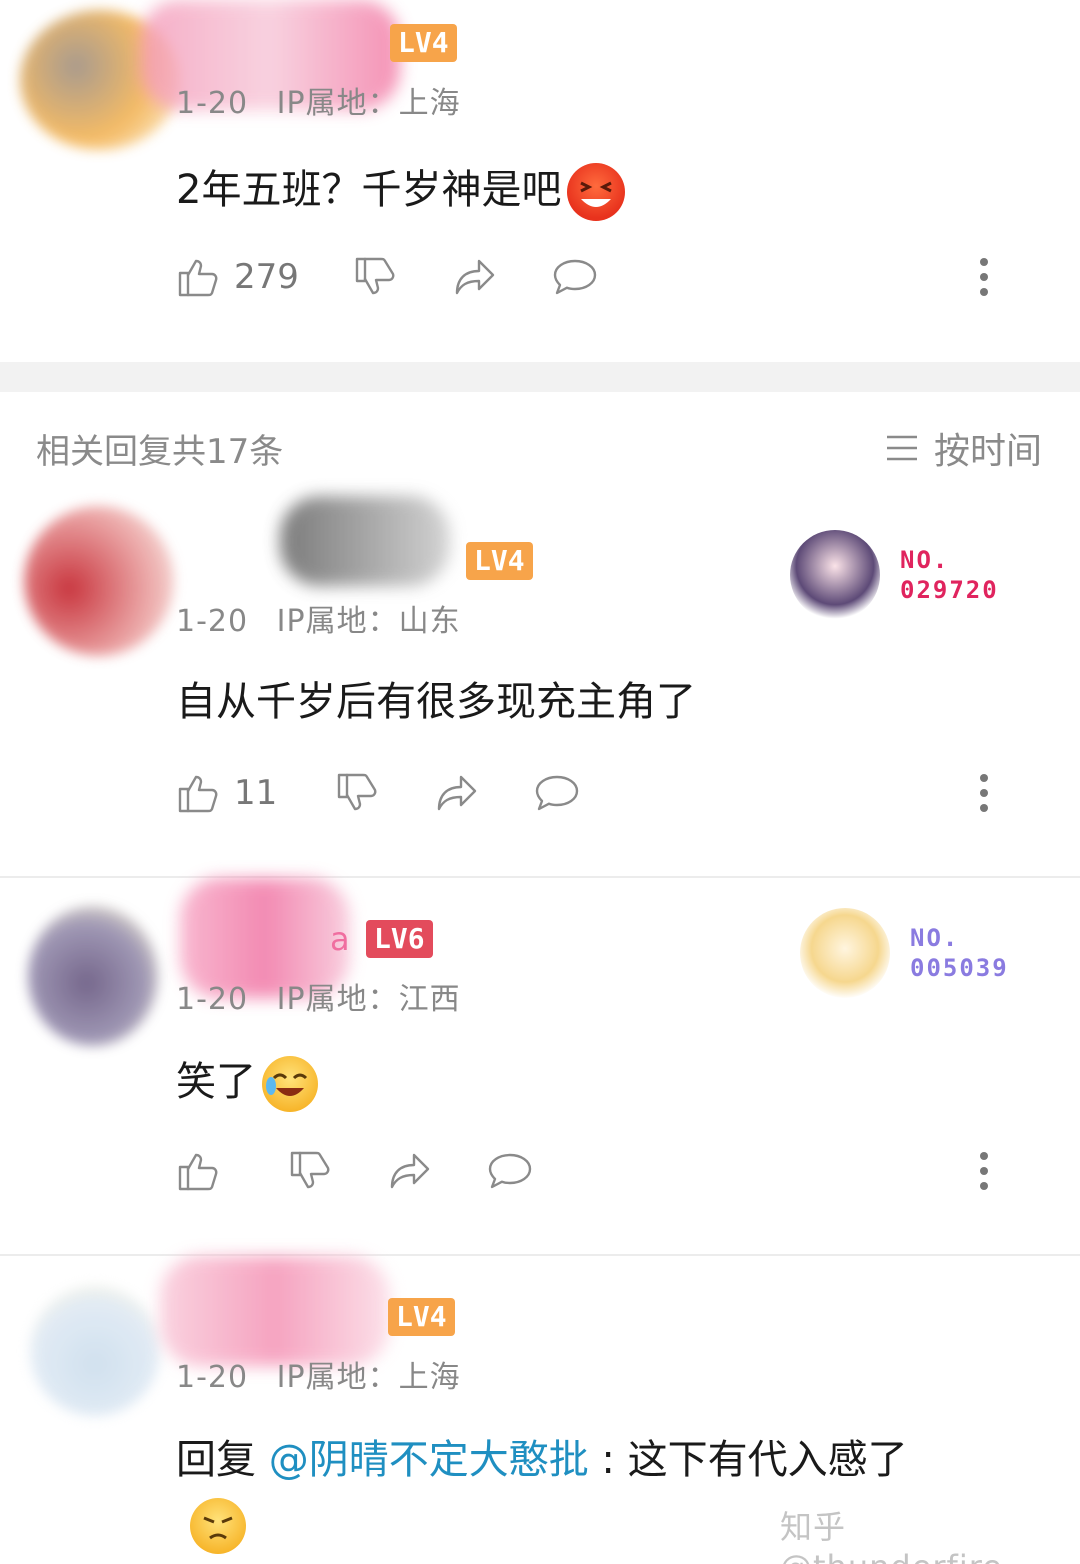 The image size is (1080, 1564). I want to click on laugh-cry-emoji, so click(290, 1084).